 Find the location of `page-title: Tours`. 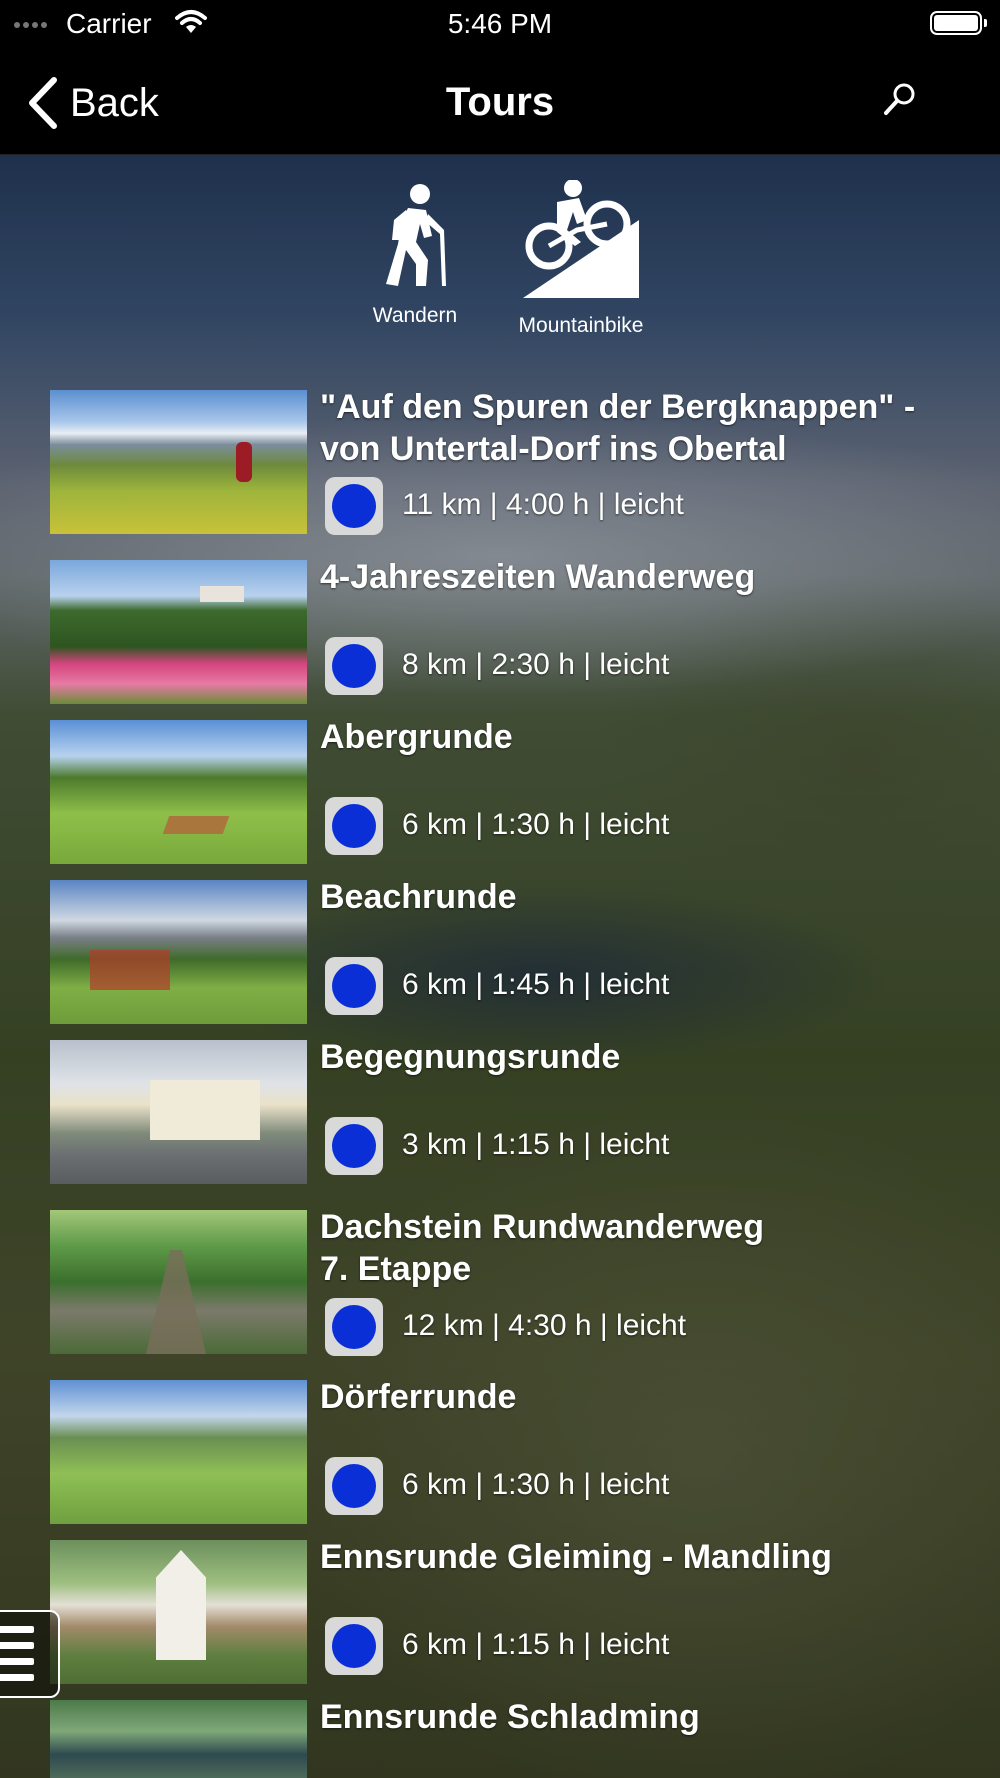

page-title: Tours is located at coordinates (500, 102).